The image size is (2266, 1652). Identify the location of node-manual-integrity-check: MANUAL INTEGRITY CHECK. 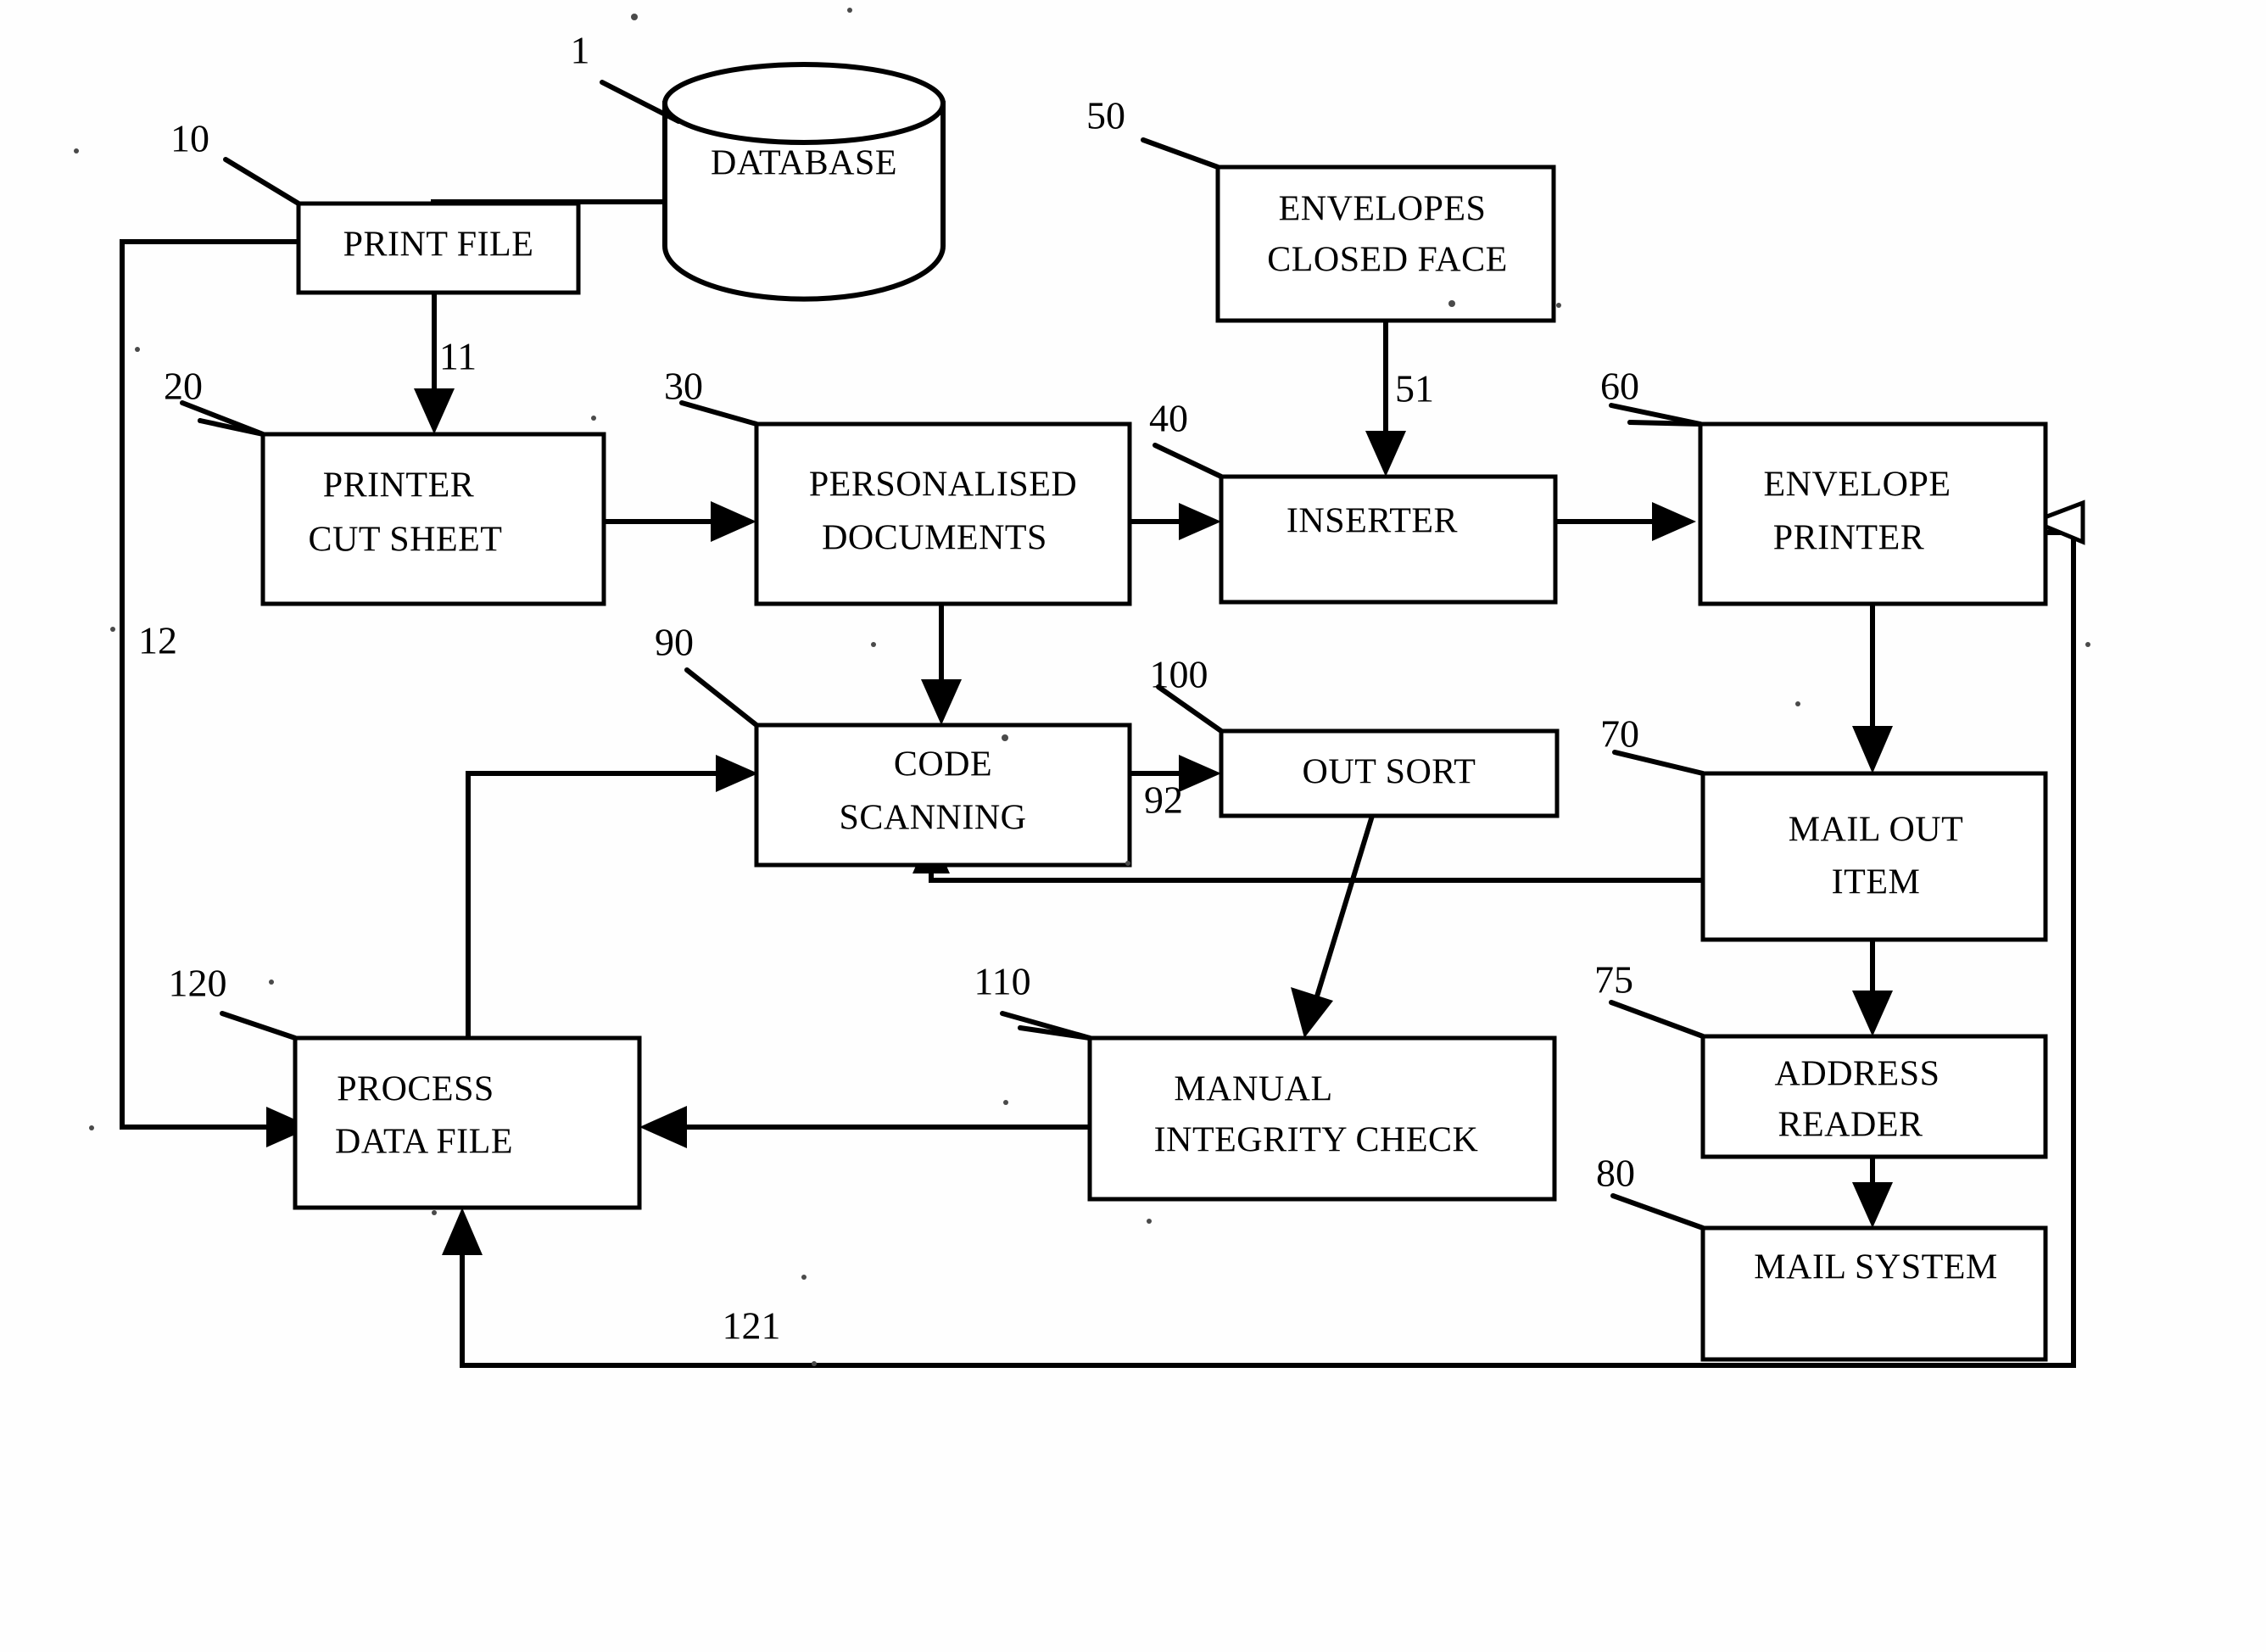
(1322, 1118).